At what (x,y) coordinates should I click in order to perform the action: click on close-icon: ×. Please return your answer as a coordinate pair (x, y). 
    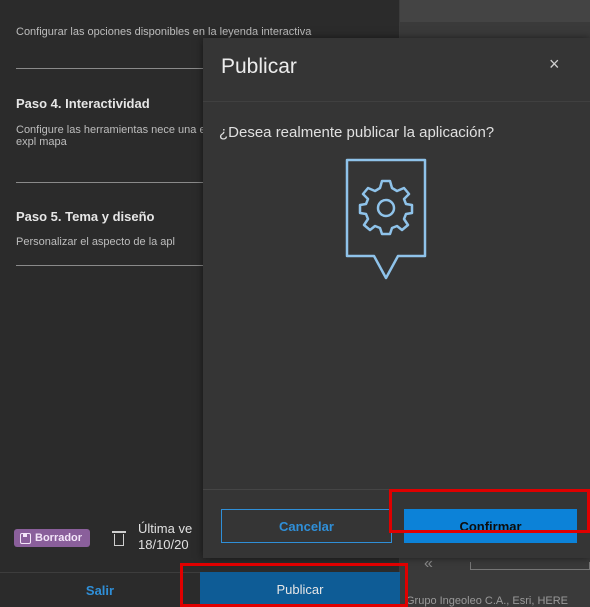
    Looking at the image, I should click on (554, 64).